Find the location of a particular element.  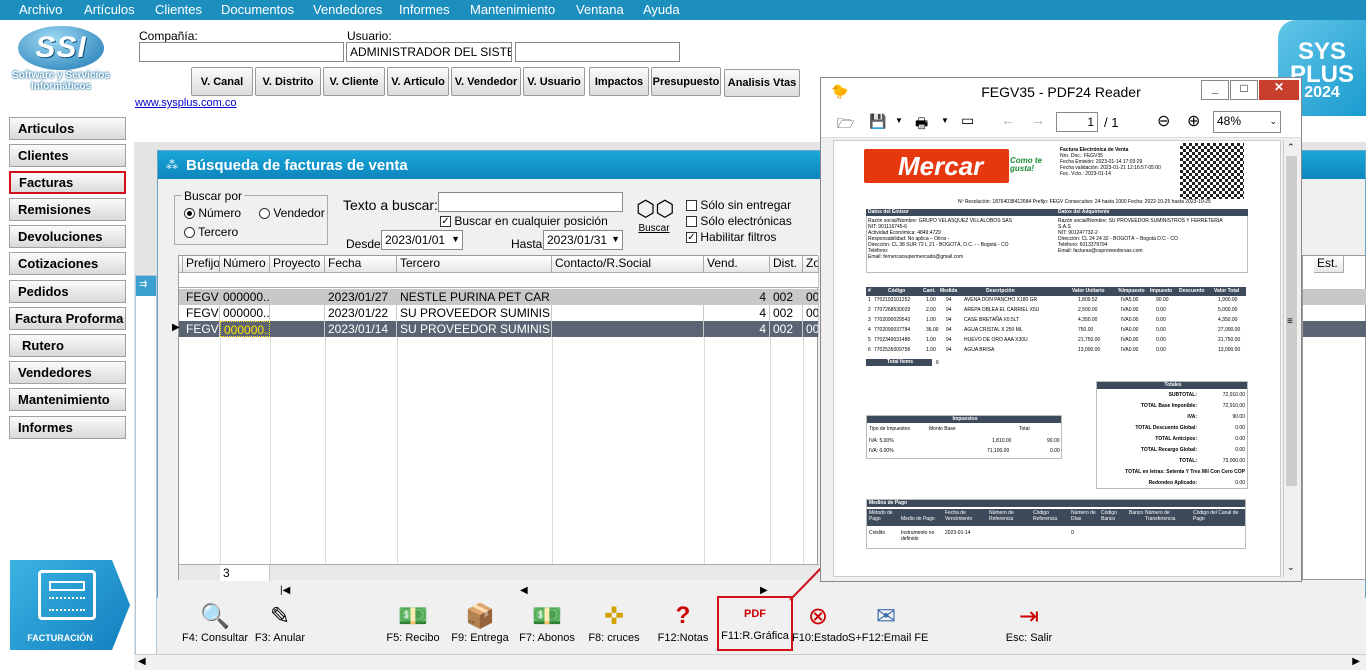

cualquier-posicion-checkbox: ✓ Buscar en cualquier posición is located at coordinates (524, 221).